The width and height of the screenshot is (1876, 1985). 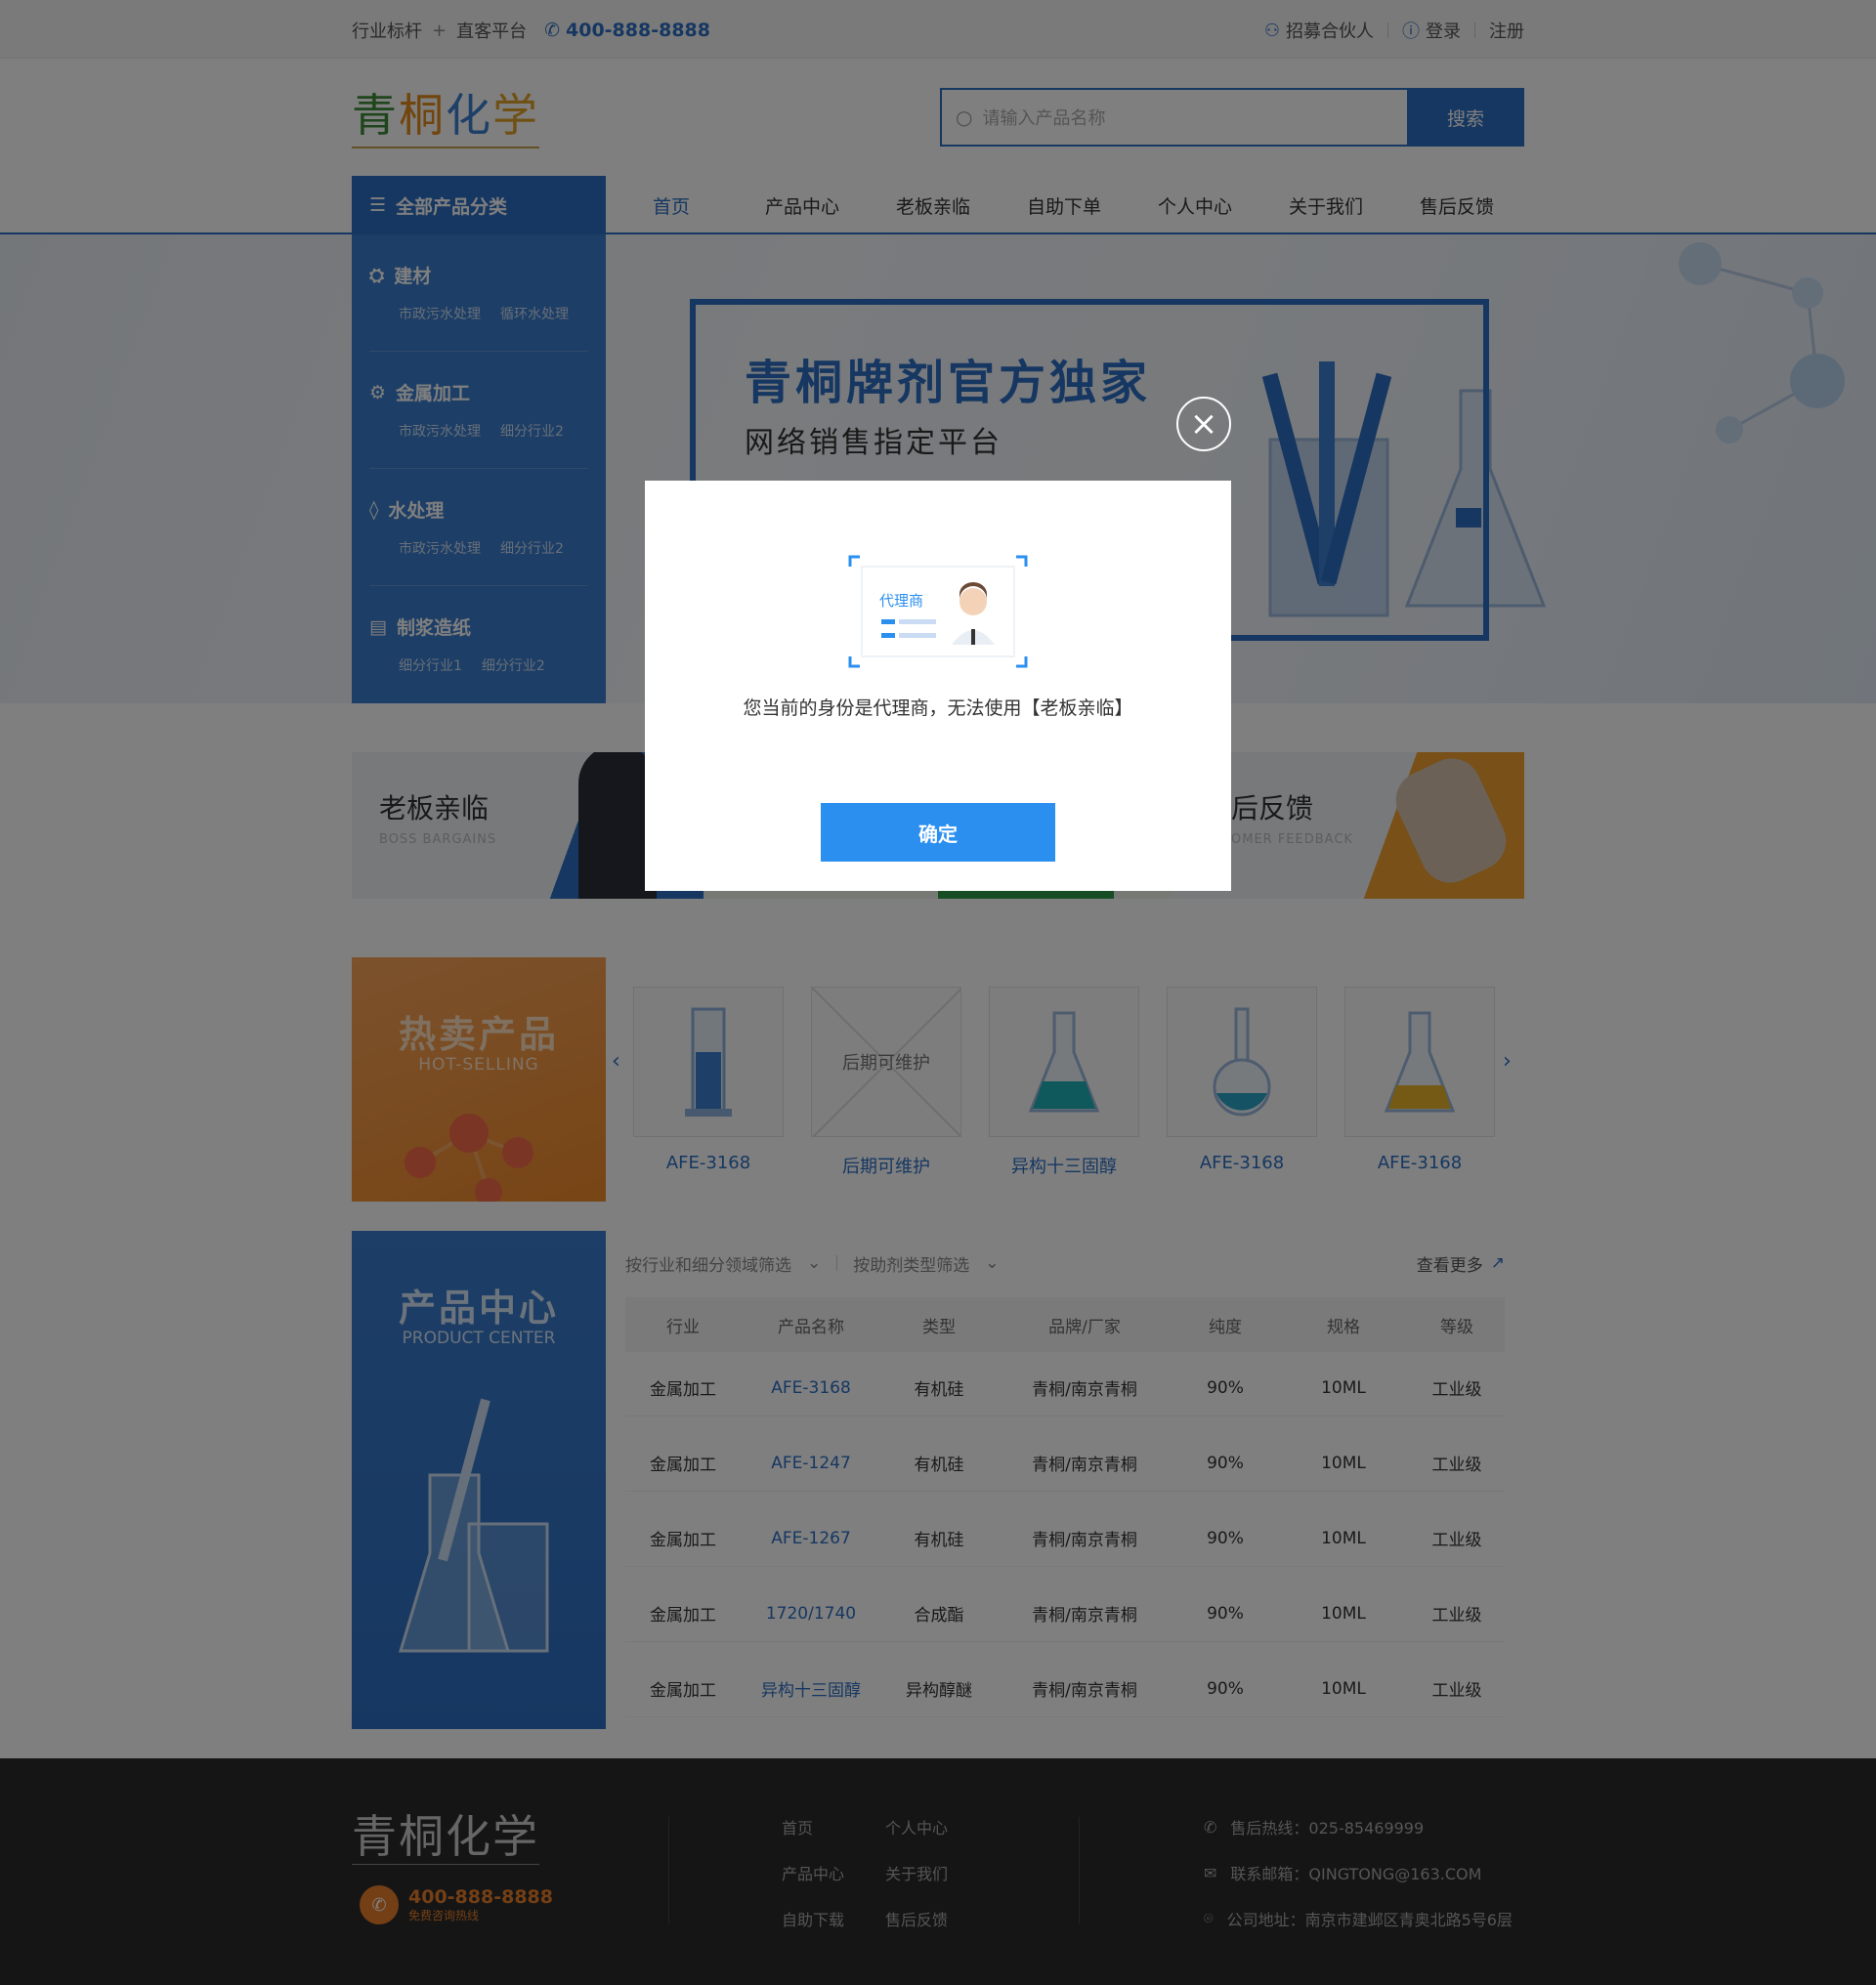 What do you see at coordinates (938, 708) in the screenshot?
I see `dialog-message: 您当前的身份是代理商，无法使用【老板亲临】` at bounding box center [938, 708].